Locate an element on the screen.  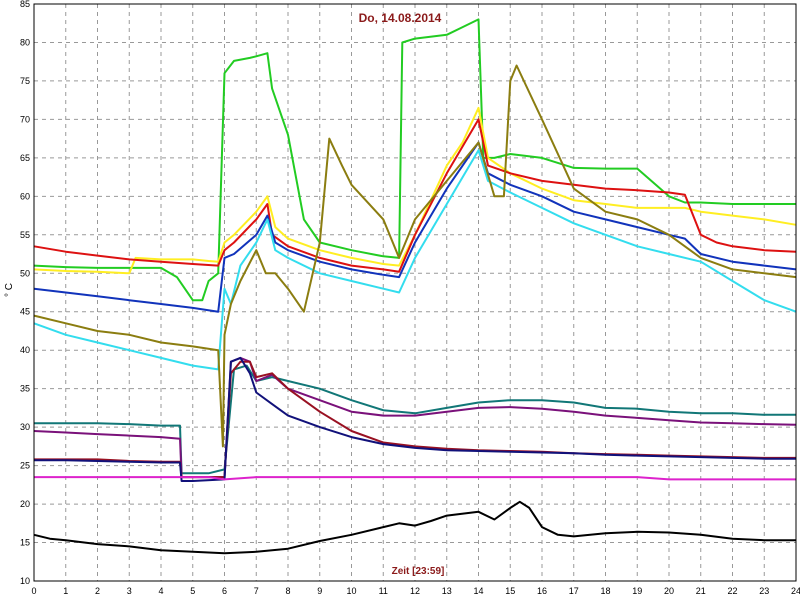
x-tick-label: 14 is located at coordinates (478, 591).